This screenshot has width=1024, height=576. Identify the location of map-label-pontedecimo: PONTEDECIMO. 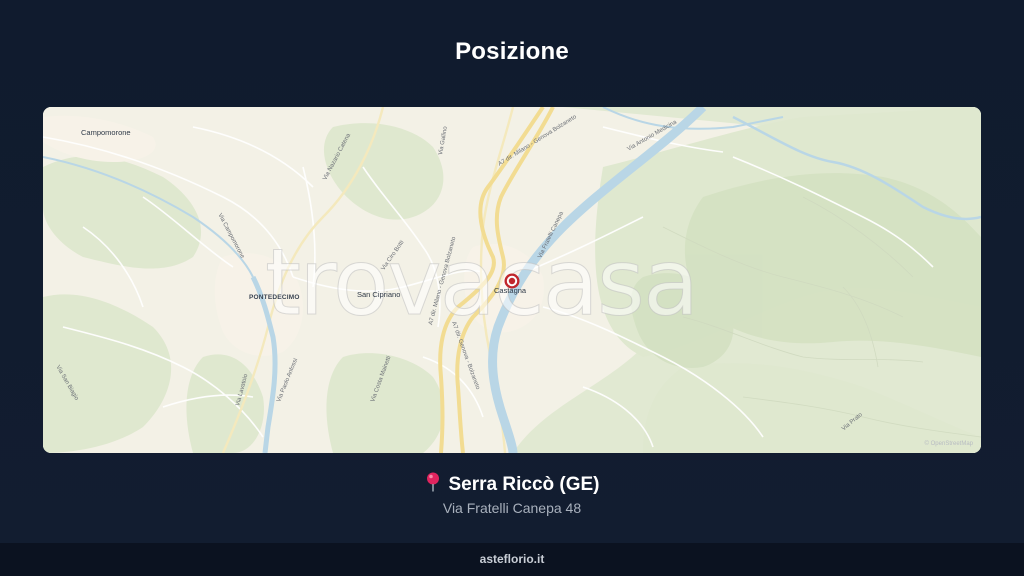
(274, 297).